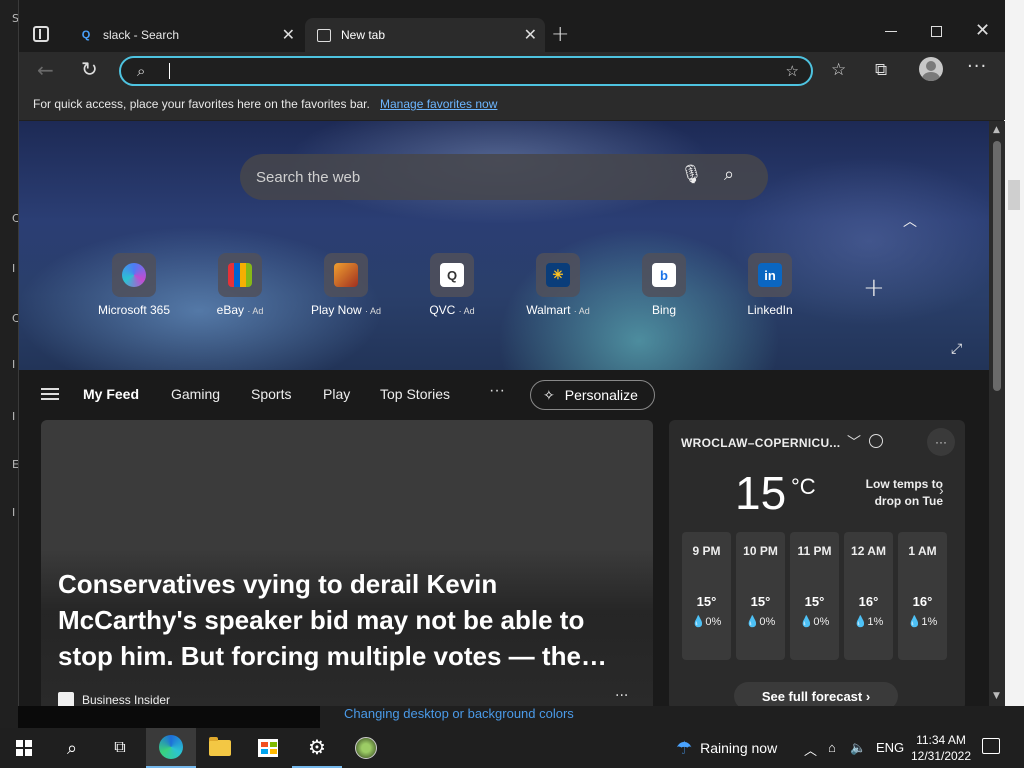 The height and width of the screenshot is (768, 1024). Describe the element at coordinates (941, 490) in the screenshot. I see `chevron-right-icon: ›` at that location.